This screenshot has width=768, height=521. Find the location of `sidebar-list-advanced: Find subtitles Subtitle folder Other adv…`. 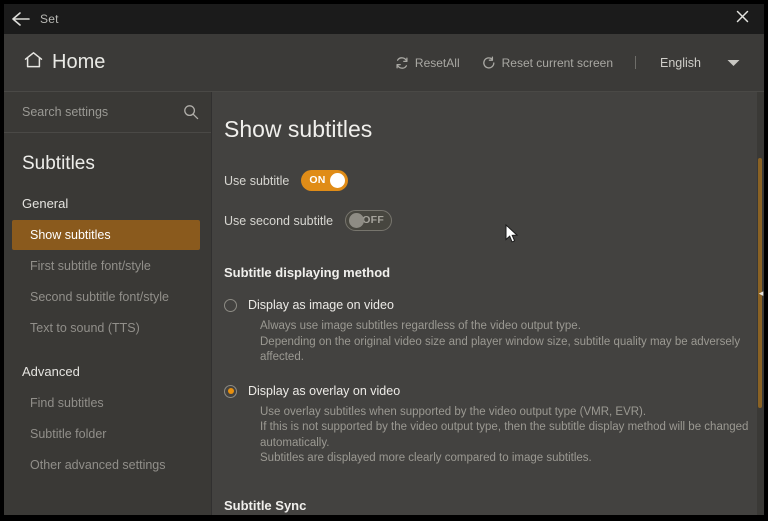

sidebar-list-advanced: Find subtitles Subtitle folder Other adv… is located at coordinates (107, 433).